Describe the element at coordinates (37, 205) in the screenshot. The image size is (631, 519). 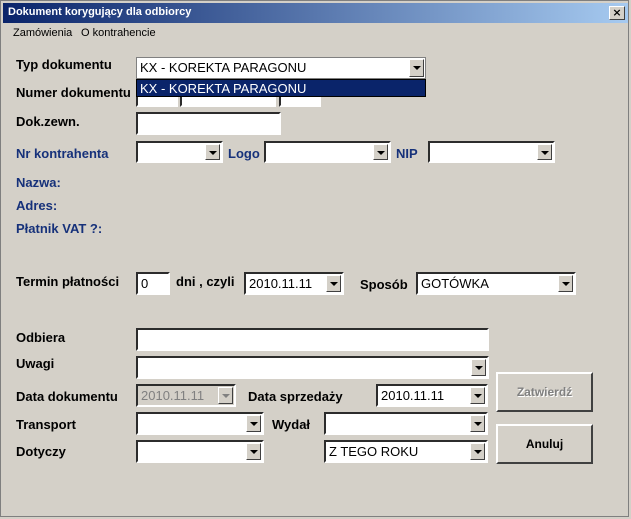
I see `address-label: Adres:` at that location.